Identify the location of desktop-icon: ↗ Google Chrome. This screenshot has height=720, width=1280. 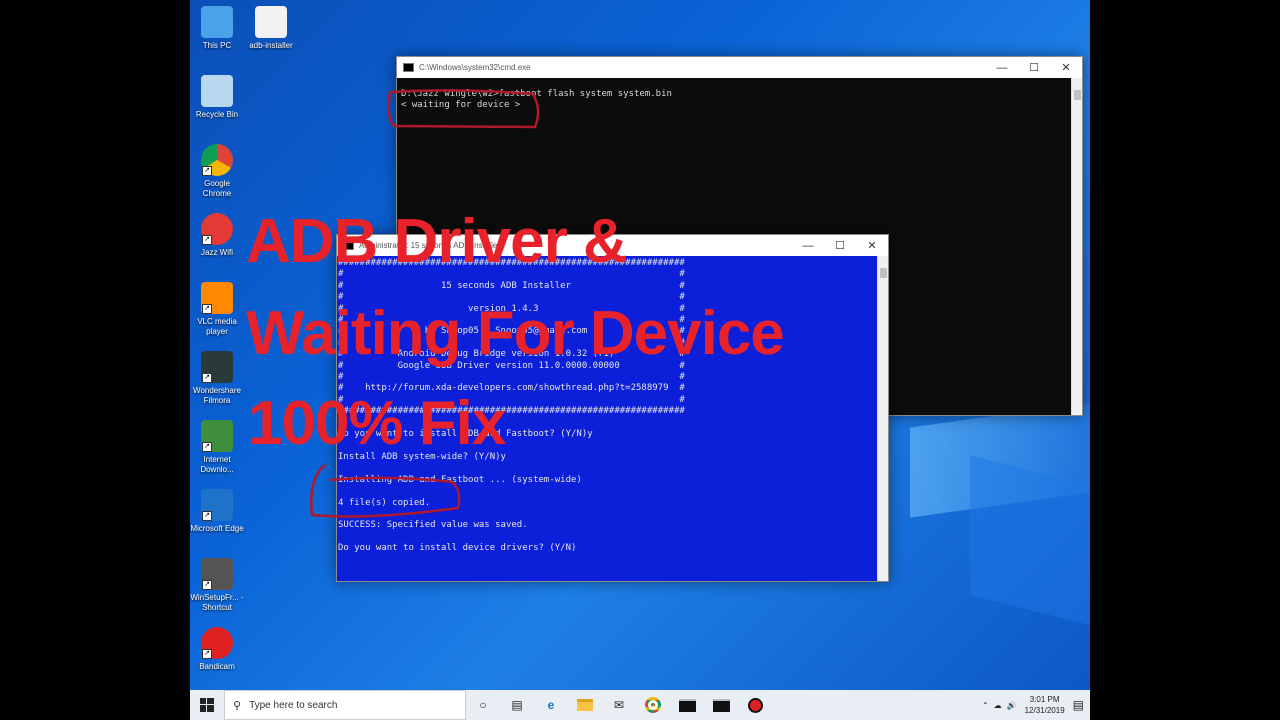
(217, 171).